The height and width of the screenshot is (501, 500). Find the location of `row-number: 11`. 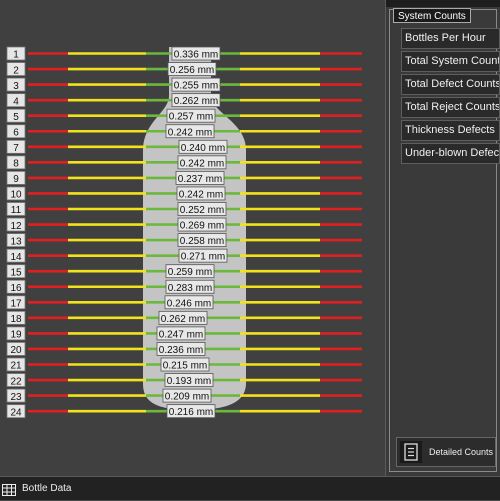

row-number: 11 is located at coordinates (16, 209).